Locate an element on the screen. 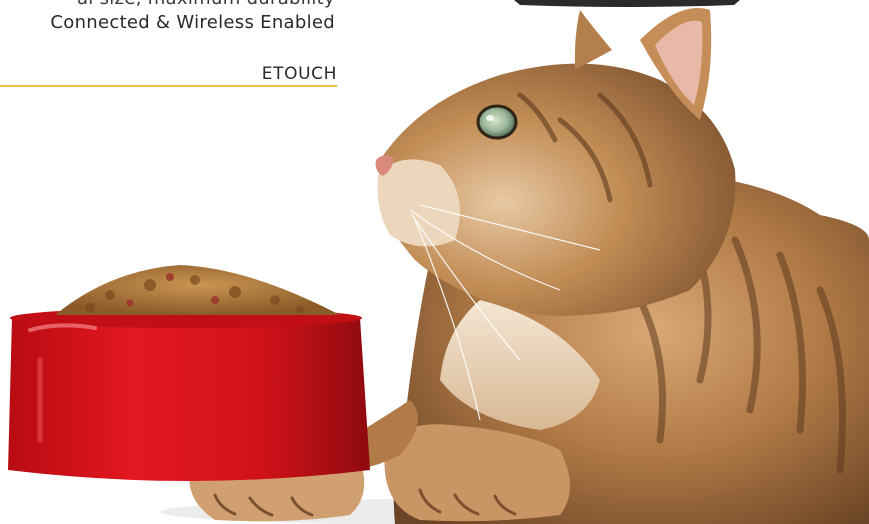  feature-line-connectivity: Connected & Wireless Enabled is located at coordinates (192, 22).